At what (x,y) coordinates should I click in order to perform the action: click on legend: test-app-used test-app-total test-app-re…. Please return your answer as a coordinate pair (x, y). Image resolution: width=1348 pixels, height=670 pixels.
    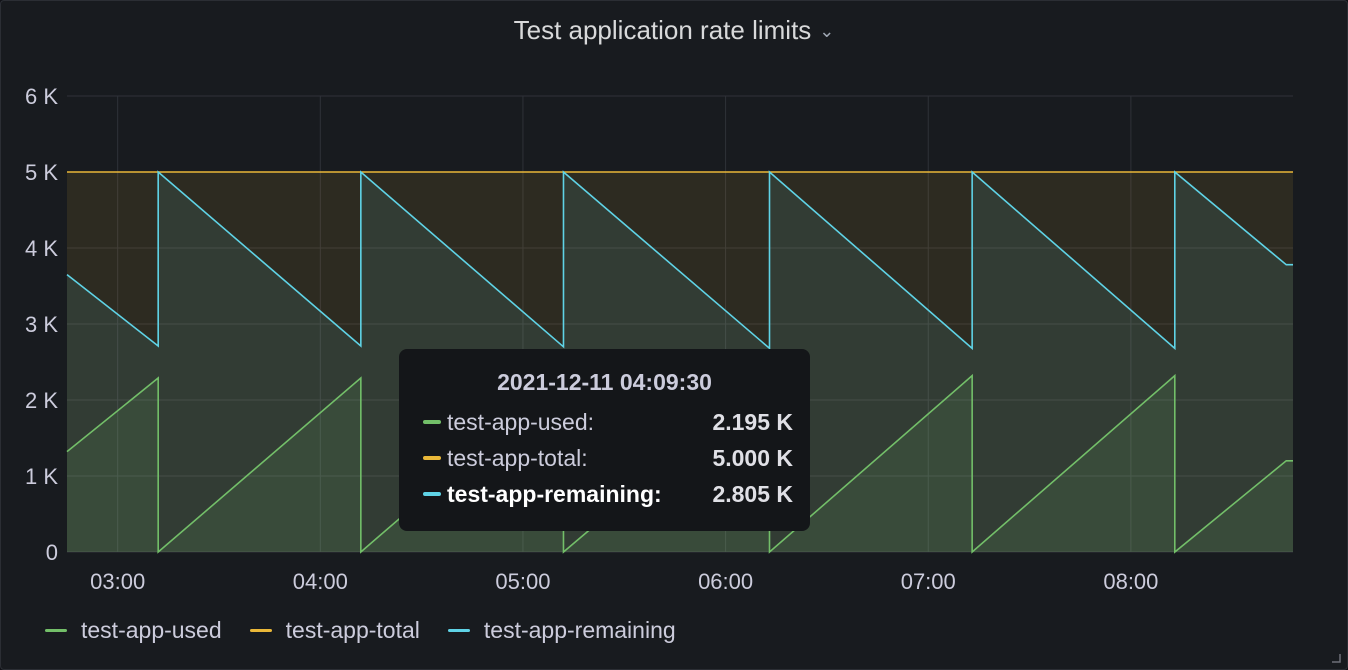
    Looking at the image, I should click on (360, 630).